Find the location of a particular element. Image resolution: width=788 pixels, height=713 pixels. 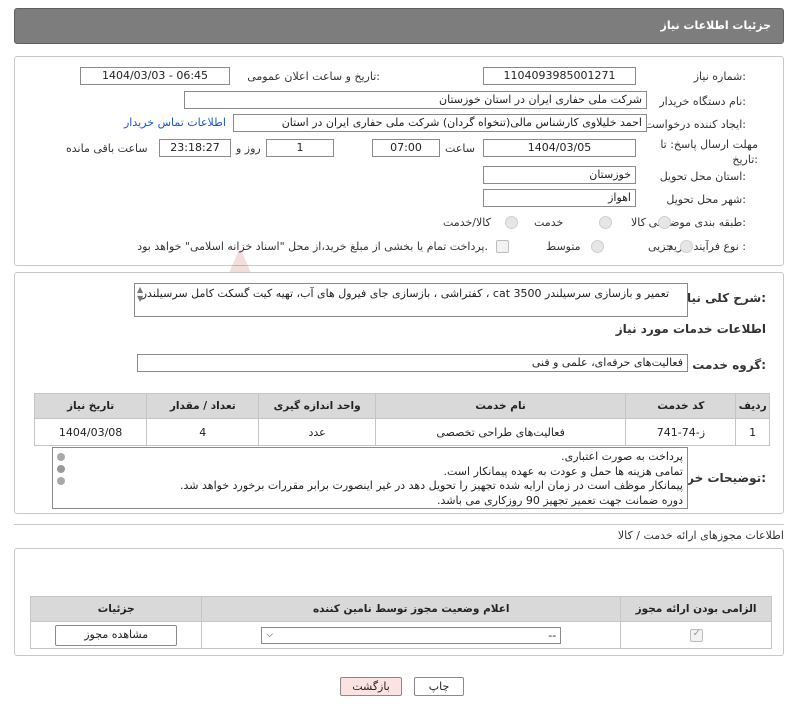

row-index: 1 is located at coordinates (752, 432).